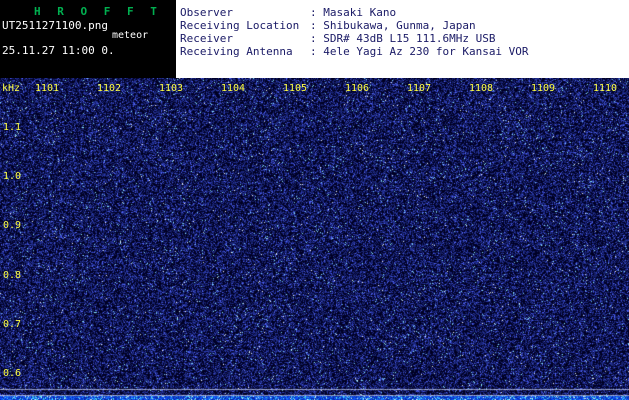 The width and height of the screenshot is (629, 400). Describe the element at coordinates (171, 88) in the screenshot. I see `time-label: 1103` at that location.